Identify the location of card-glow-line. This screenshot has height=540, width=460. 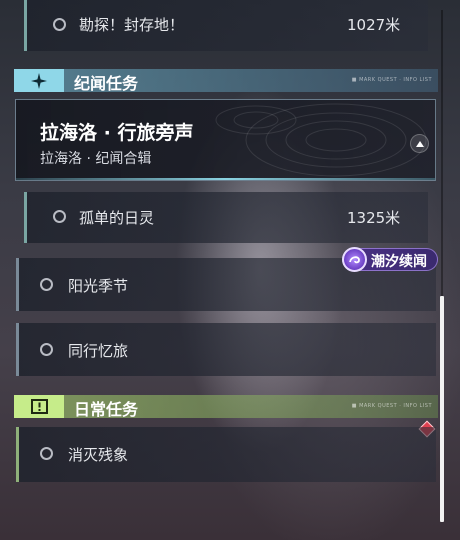
(225, 179).